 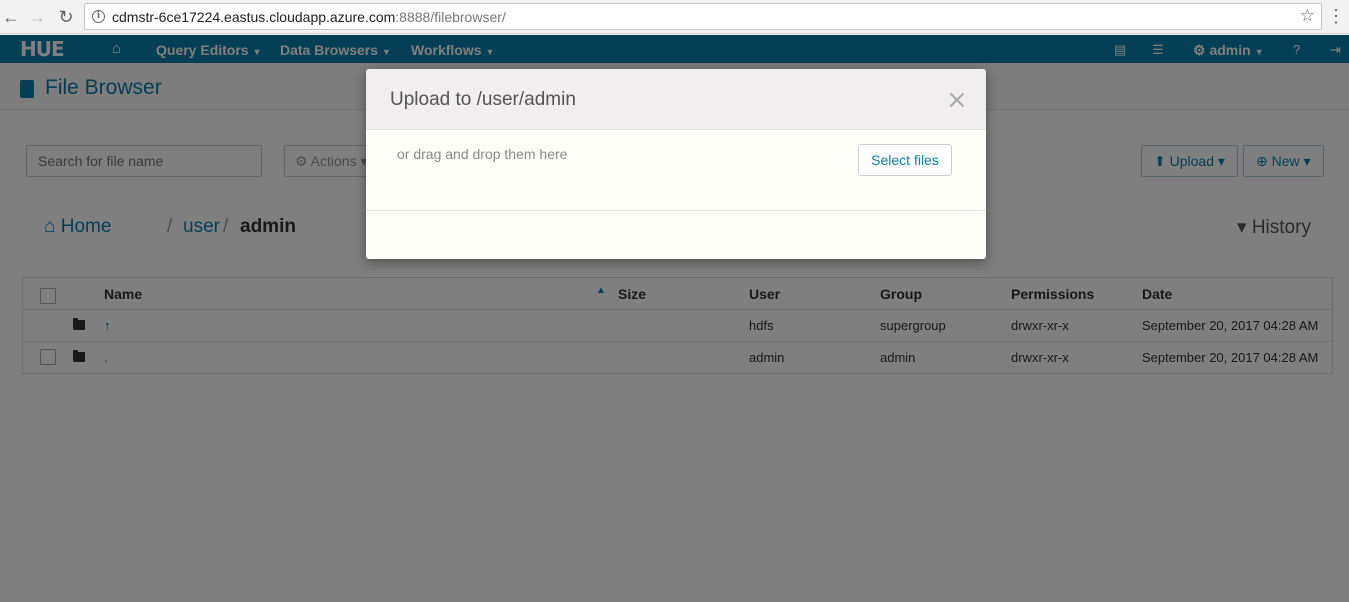 I want to click on drop-hint: or drag and drop them here, so click(x=482, y=154).